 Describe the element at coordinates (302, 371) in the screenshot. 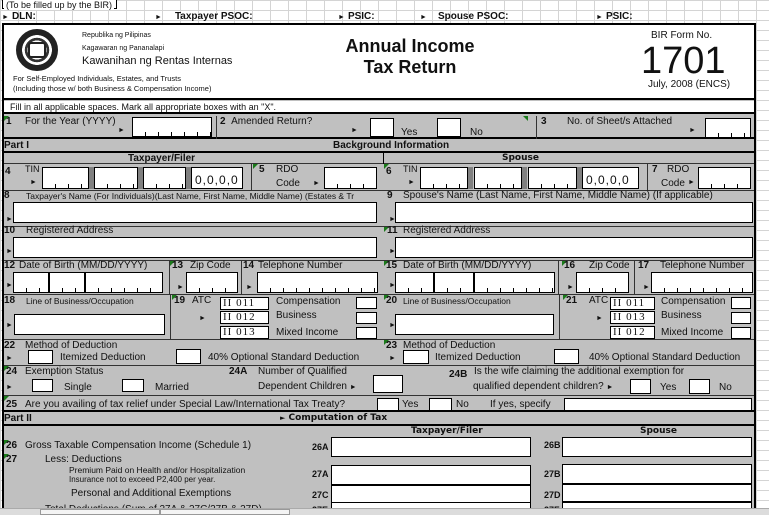

I see `item24a-label1: Number of Qualified` at that location.